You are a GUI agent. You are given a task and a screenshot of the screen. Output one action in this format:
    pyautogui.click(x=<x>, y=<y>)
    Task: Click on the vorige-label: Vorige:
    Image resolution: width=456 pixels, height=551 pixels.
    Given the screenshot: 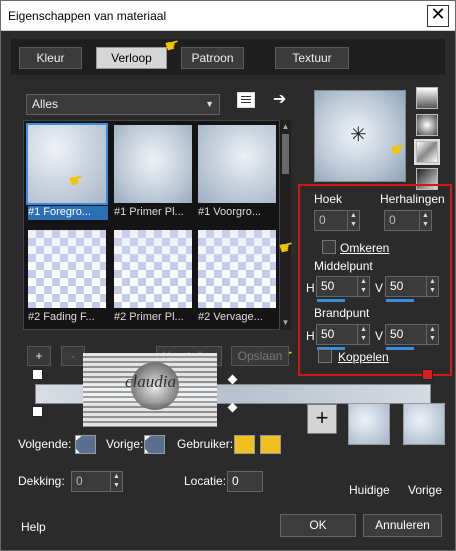 What is the action you would take?
    pyautogui.click(x=125, y=444)
    